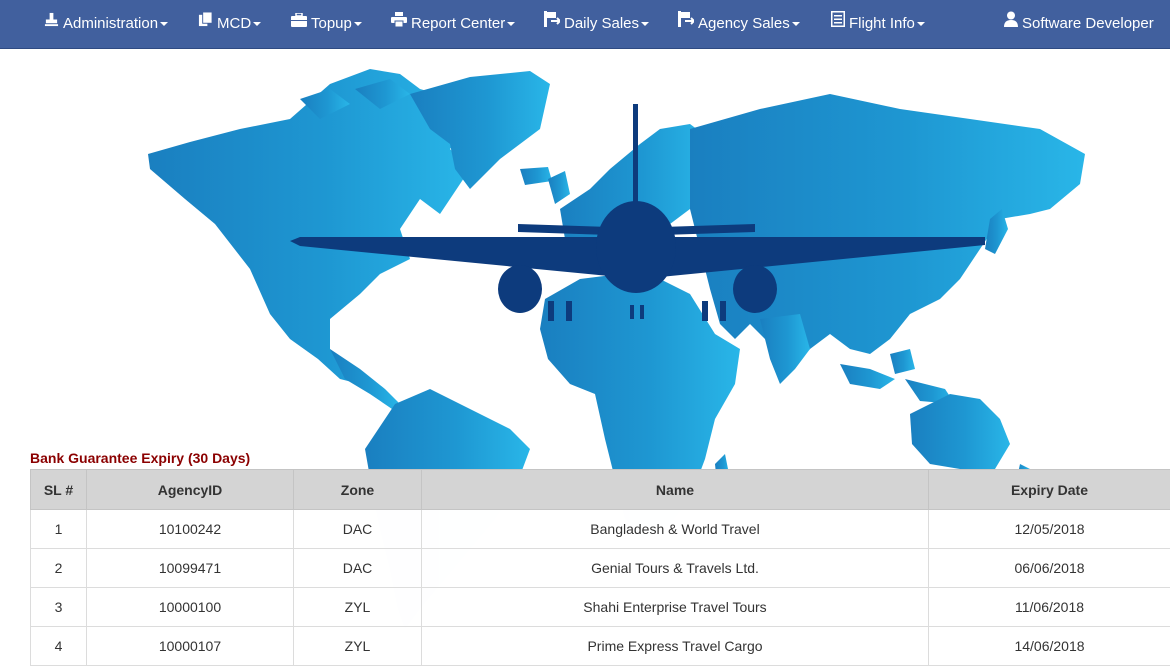 This screenshot has width=1170, height=666. Describe the element at coordinates (59, 568) in the screenshot. I see `cell-sl: 2` at that location.